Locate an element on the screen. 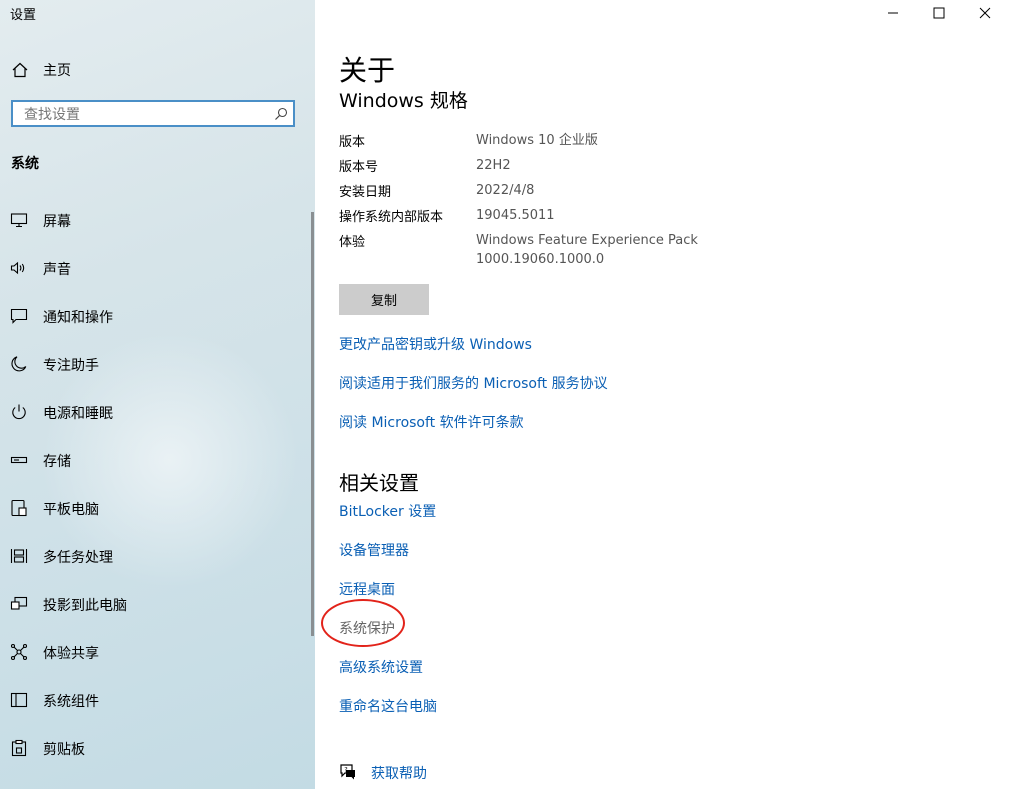 This screenshot has width=1010, height=789. get-help-label: 获取帮助 is located at coordinates (399, 774).